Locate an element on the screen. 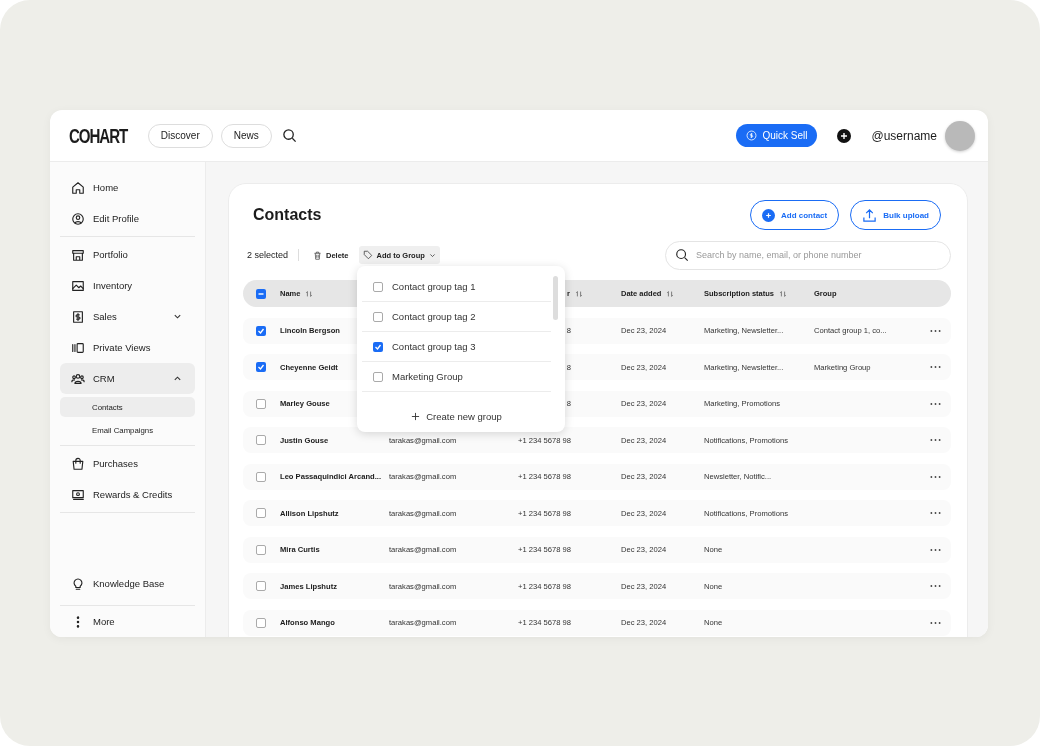 This screenshot has width=1040, height=746. picture-icon is located at coordinates (78, 285).